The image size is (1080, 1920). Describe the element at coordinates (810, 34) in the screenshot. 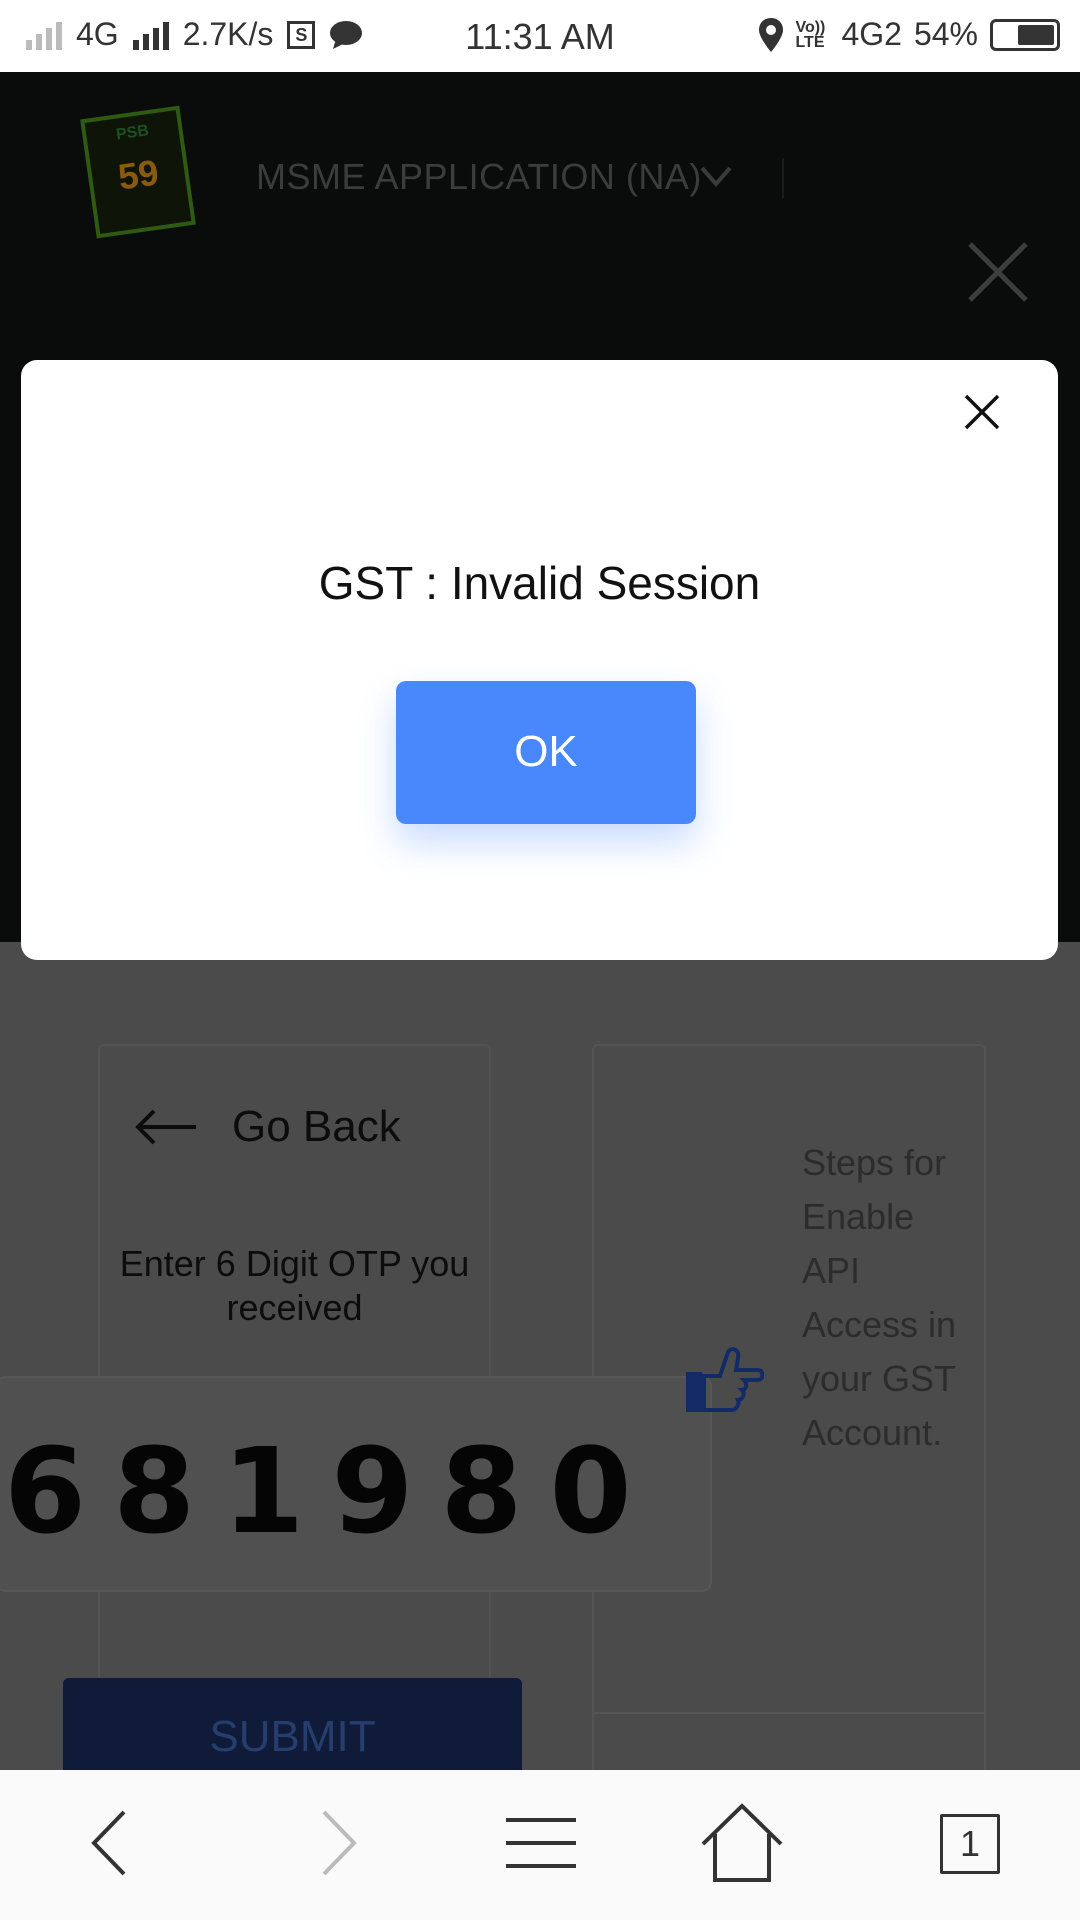

I see `volte-label: Vo)) LTE` at that location.